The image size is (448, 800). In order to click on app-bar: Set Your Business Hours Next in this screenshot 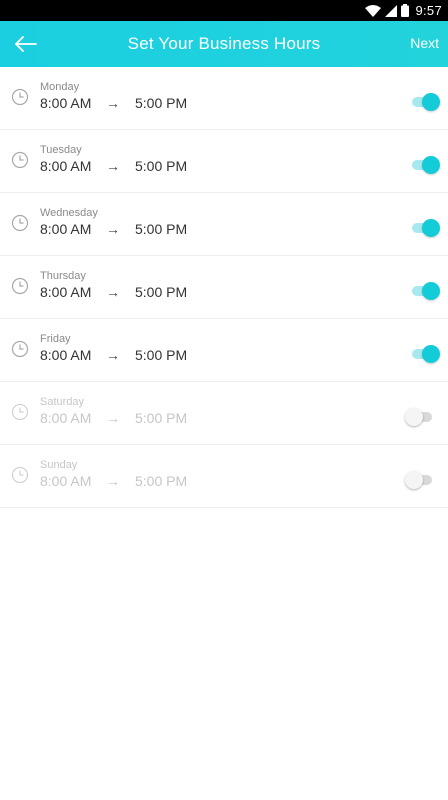, I will do `click(224, 44)`.